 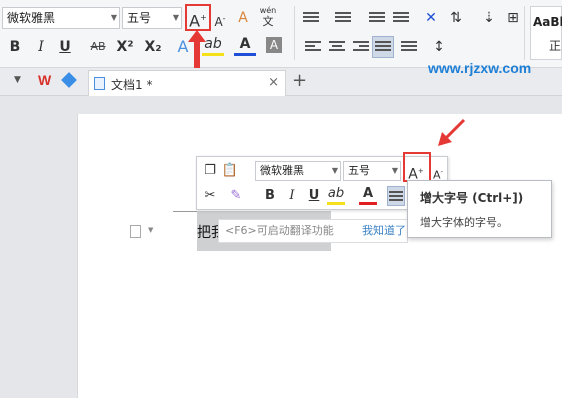 I want to click on mini-underline-button: U, so click(x=314, y=196).